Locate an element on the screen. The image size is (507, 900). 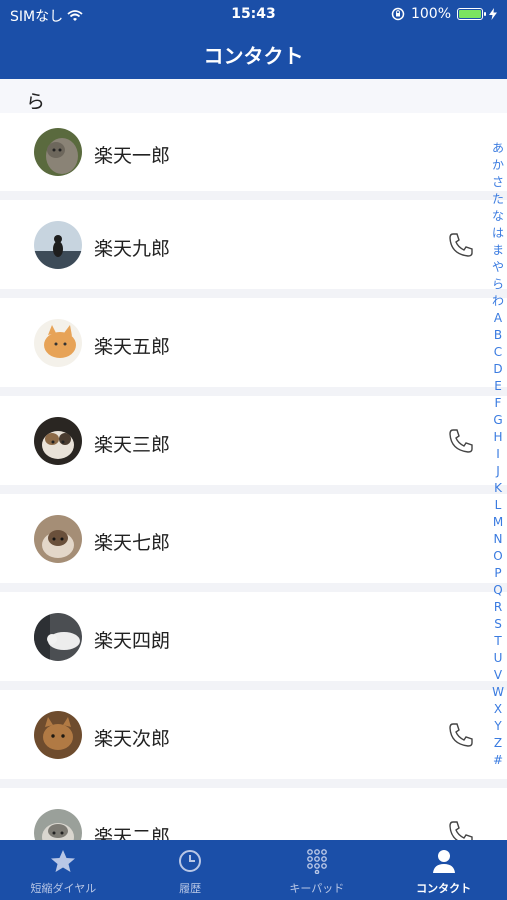
index-letter: I is located at coordinates (498, 454).